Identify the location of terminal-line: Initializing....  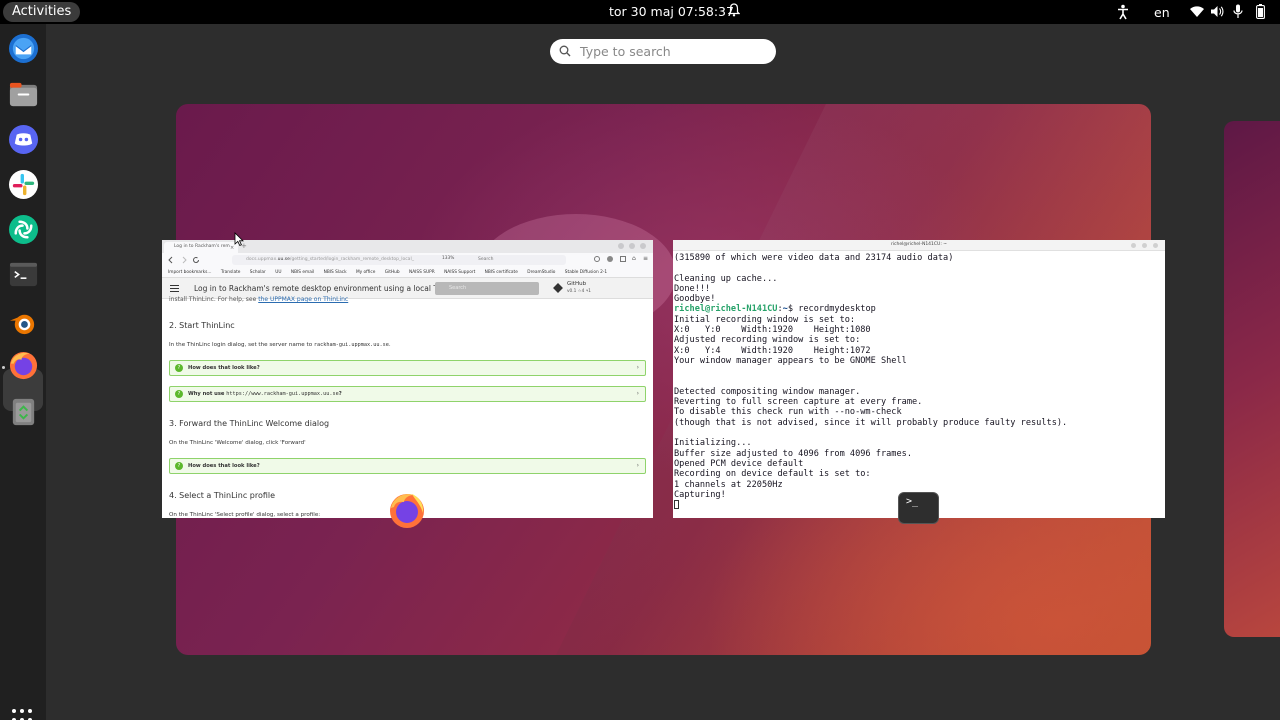
(713, 443).